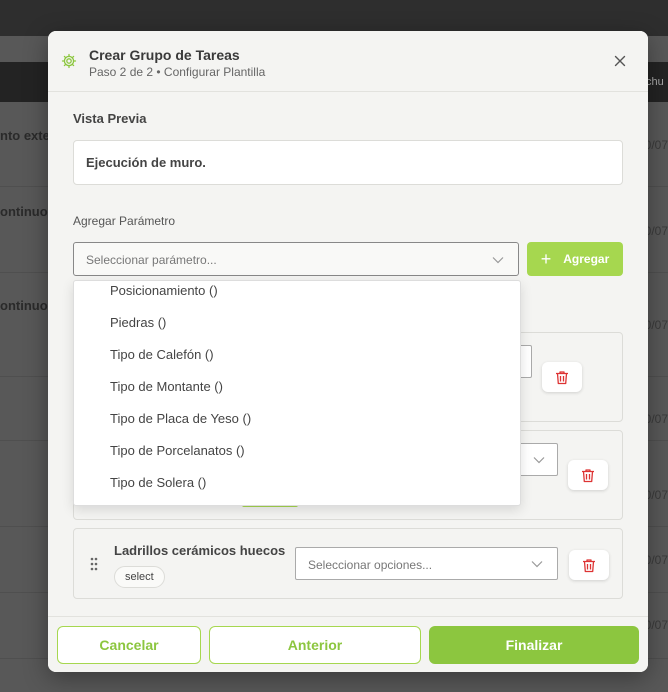  What do you see at coordinates (620, 61) in the screenshot?
I see `close-icon` at bounding box center [620, 61].